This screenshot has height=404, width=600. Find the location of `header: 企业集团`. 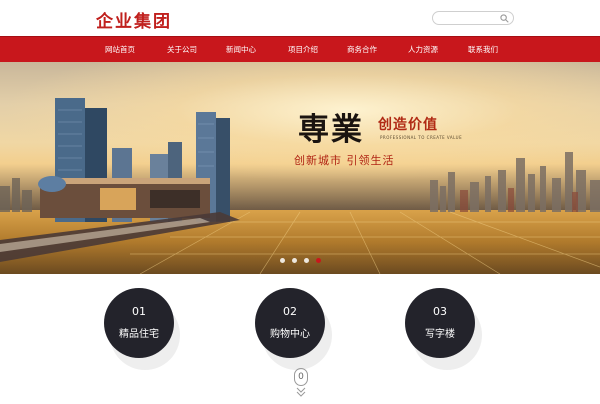

header: 企业集团 is located at coordinates (300, 18).